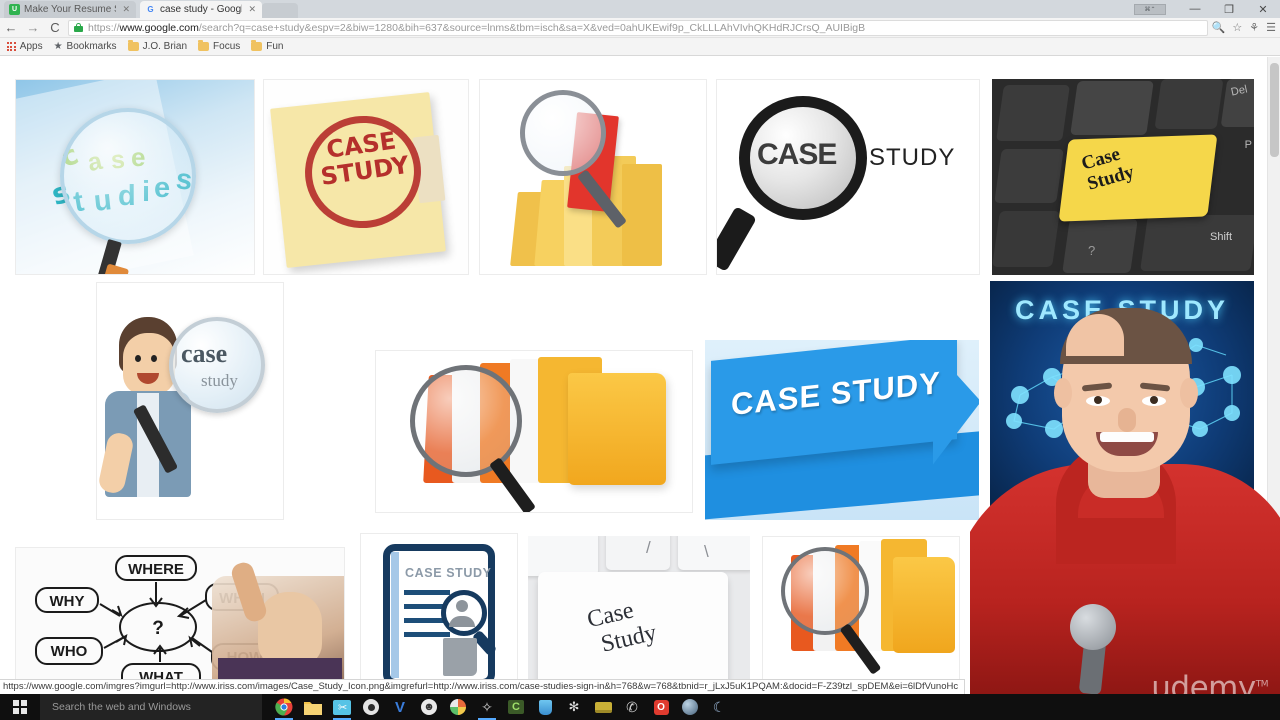  I want to click on bookmark-fun: Fun, so click(269, 46).